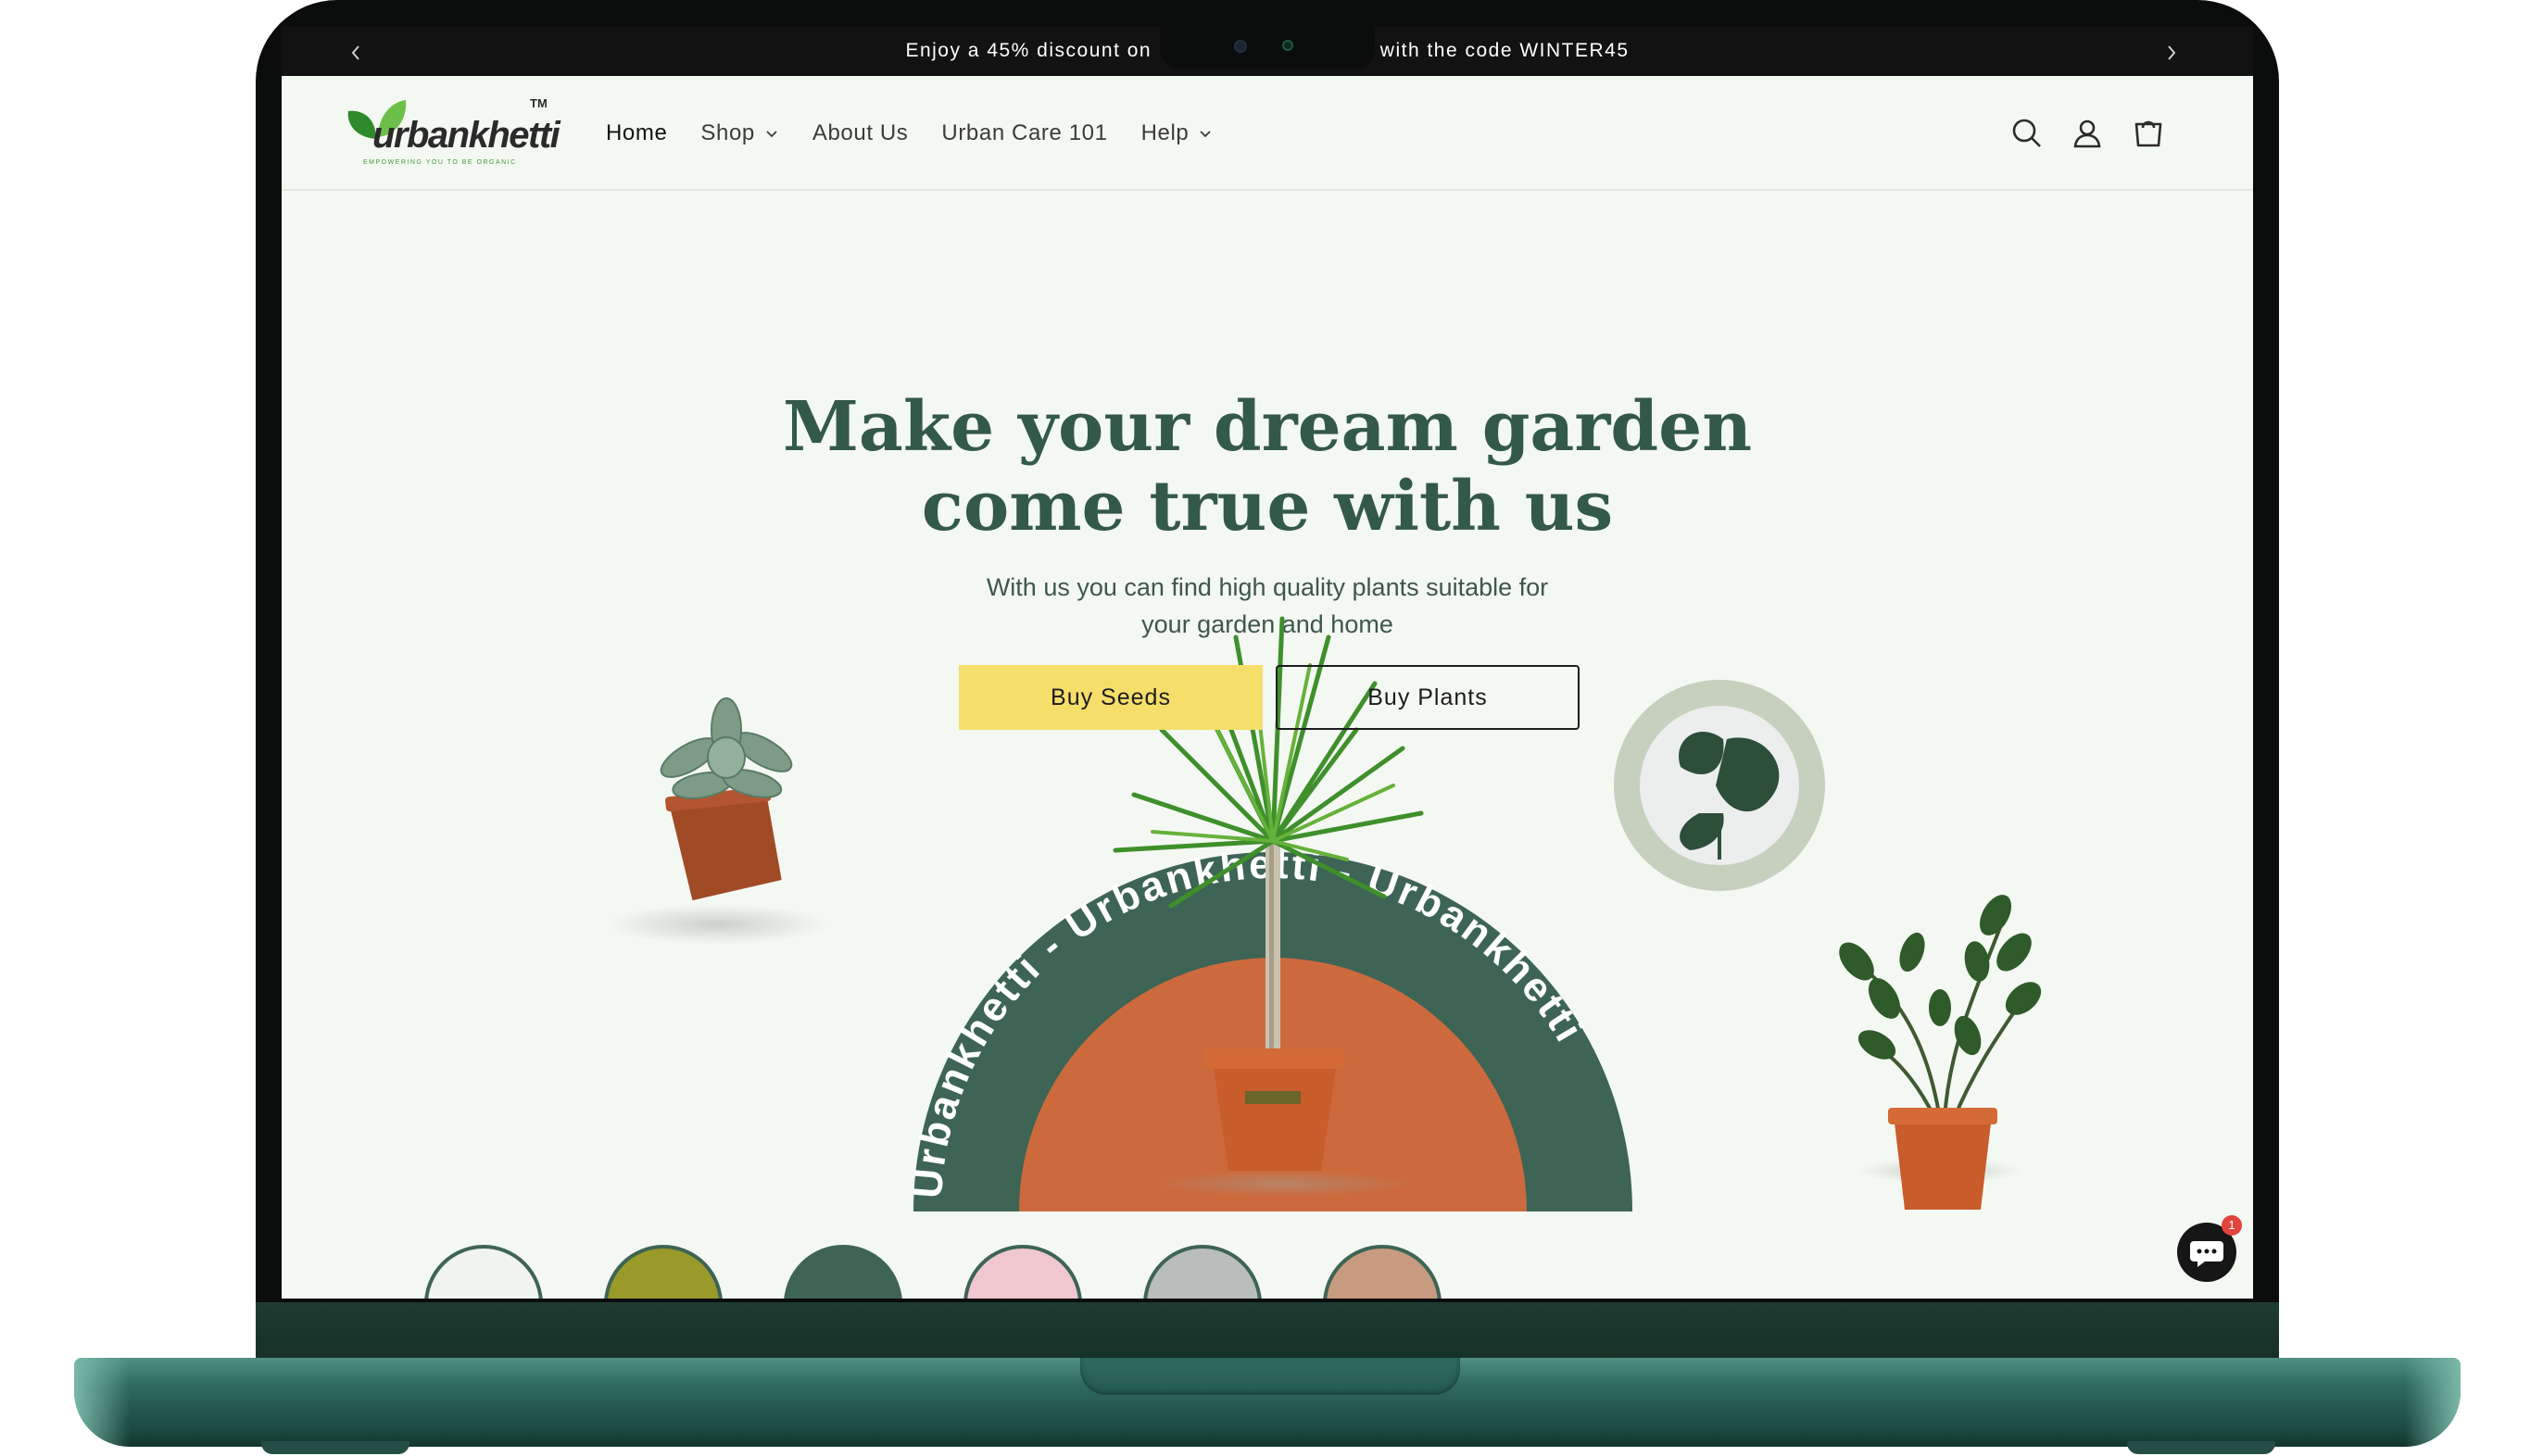 The image size is (2531, 1456). I want to click on laptop-foot-right, so click(2201, 1447).